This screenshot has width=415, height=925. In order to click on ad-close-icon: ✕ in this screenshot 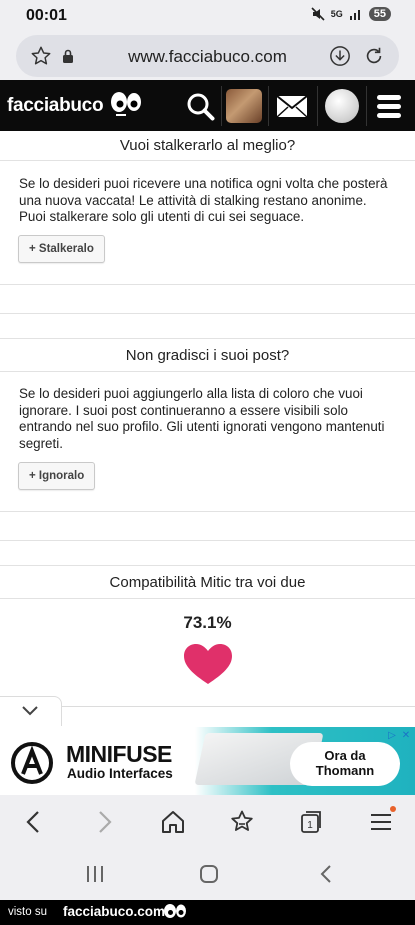, I will do `click(406, 735)`.